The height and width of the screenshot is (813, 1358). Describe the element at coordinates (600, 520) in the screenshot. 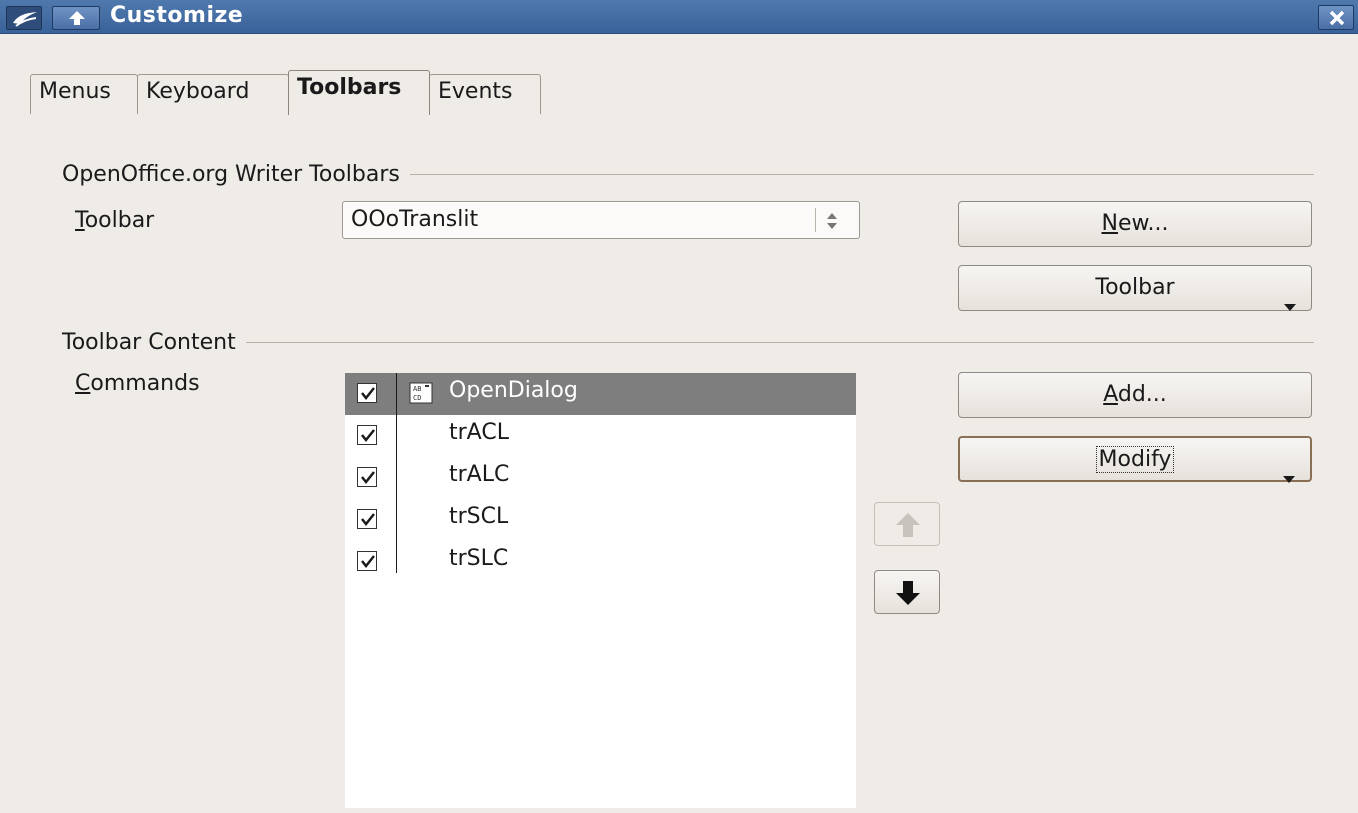

I see `command-row-trscl: trSCL` at that location.